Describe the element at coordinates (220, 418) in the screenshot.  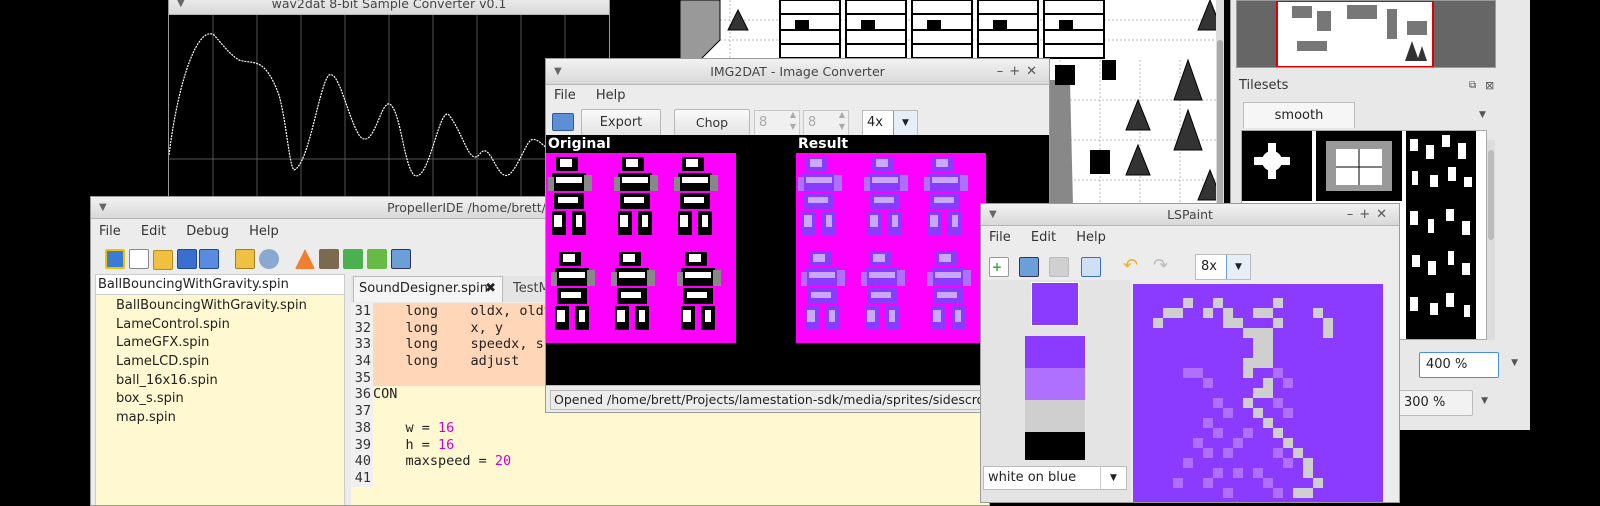
I see `file-item: map.spin` at that location.